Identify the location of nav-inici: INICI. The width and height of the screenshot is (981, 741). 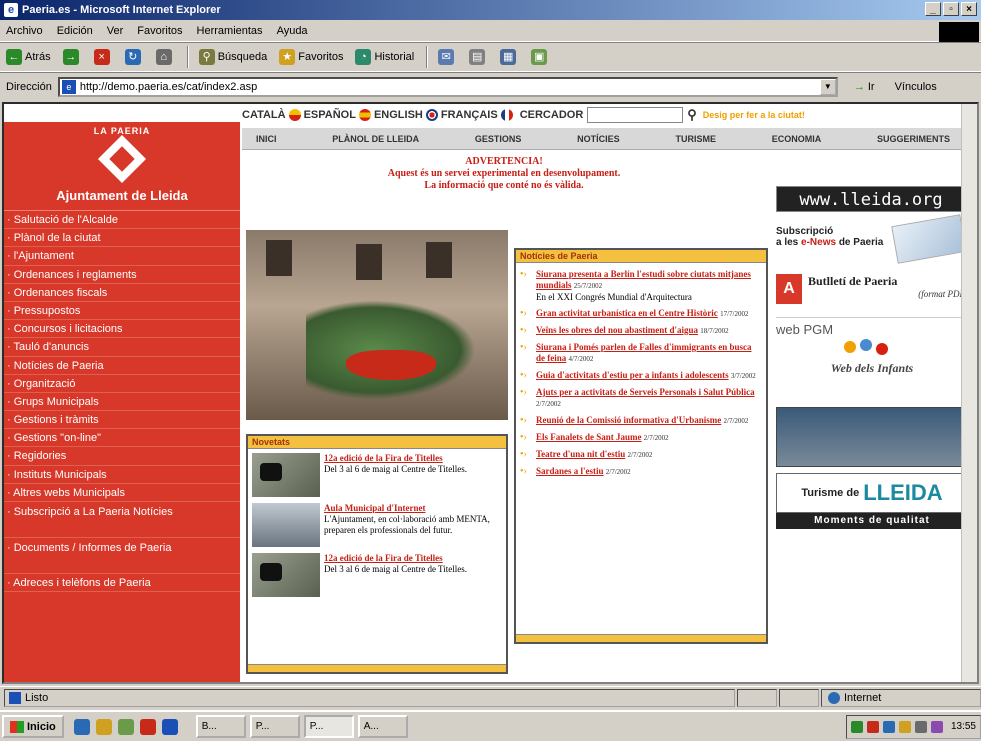
(266, 139).